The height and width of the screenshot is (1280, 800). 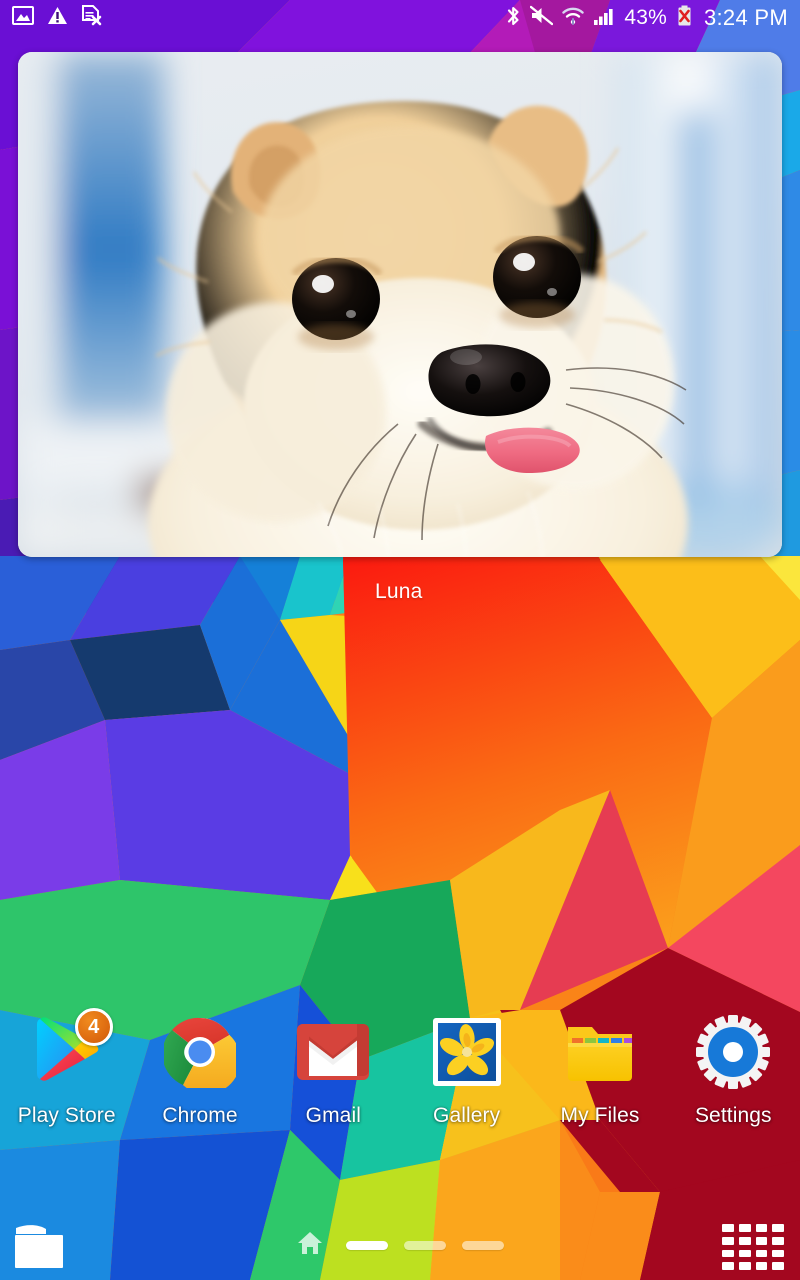 What do you see at coordinates (600, 1115) in the screenshot?
I see `app-label-my-files: My Files` at bounding box center [600, 1115].